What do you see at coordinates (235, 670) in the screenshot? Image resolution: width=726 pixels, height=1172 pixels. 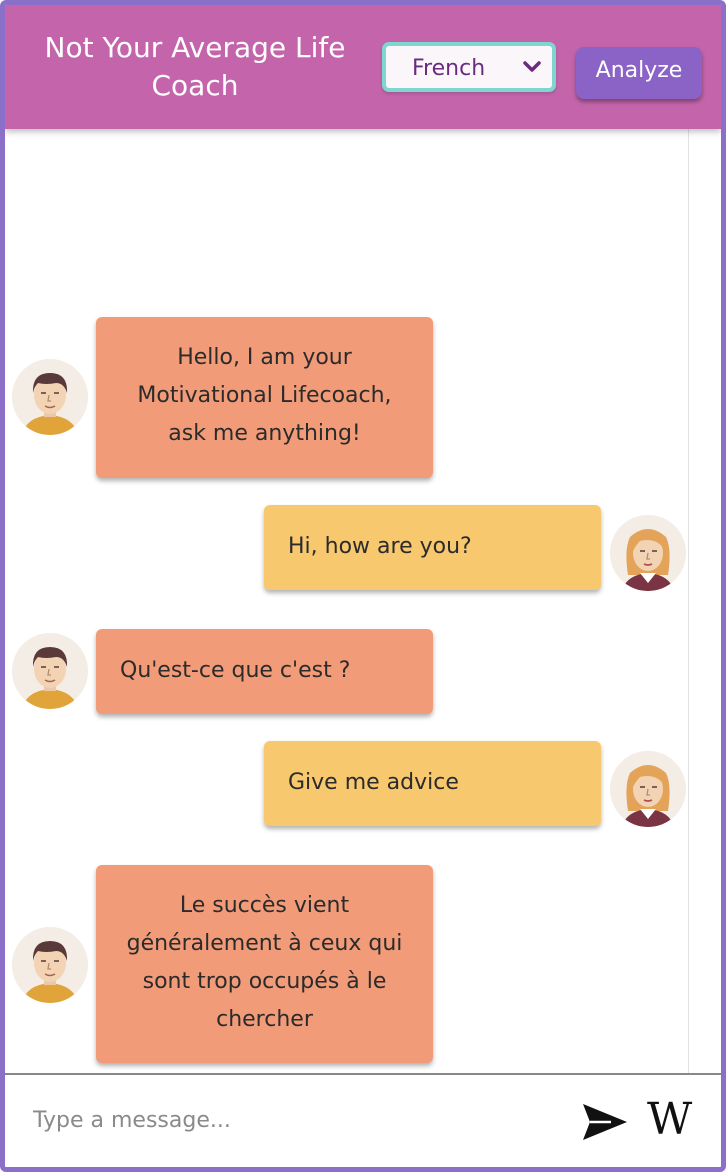 I see `message-text: Qu'est-ce que c'est ?` at bounding box center [235, 670].